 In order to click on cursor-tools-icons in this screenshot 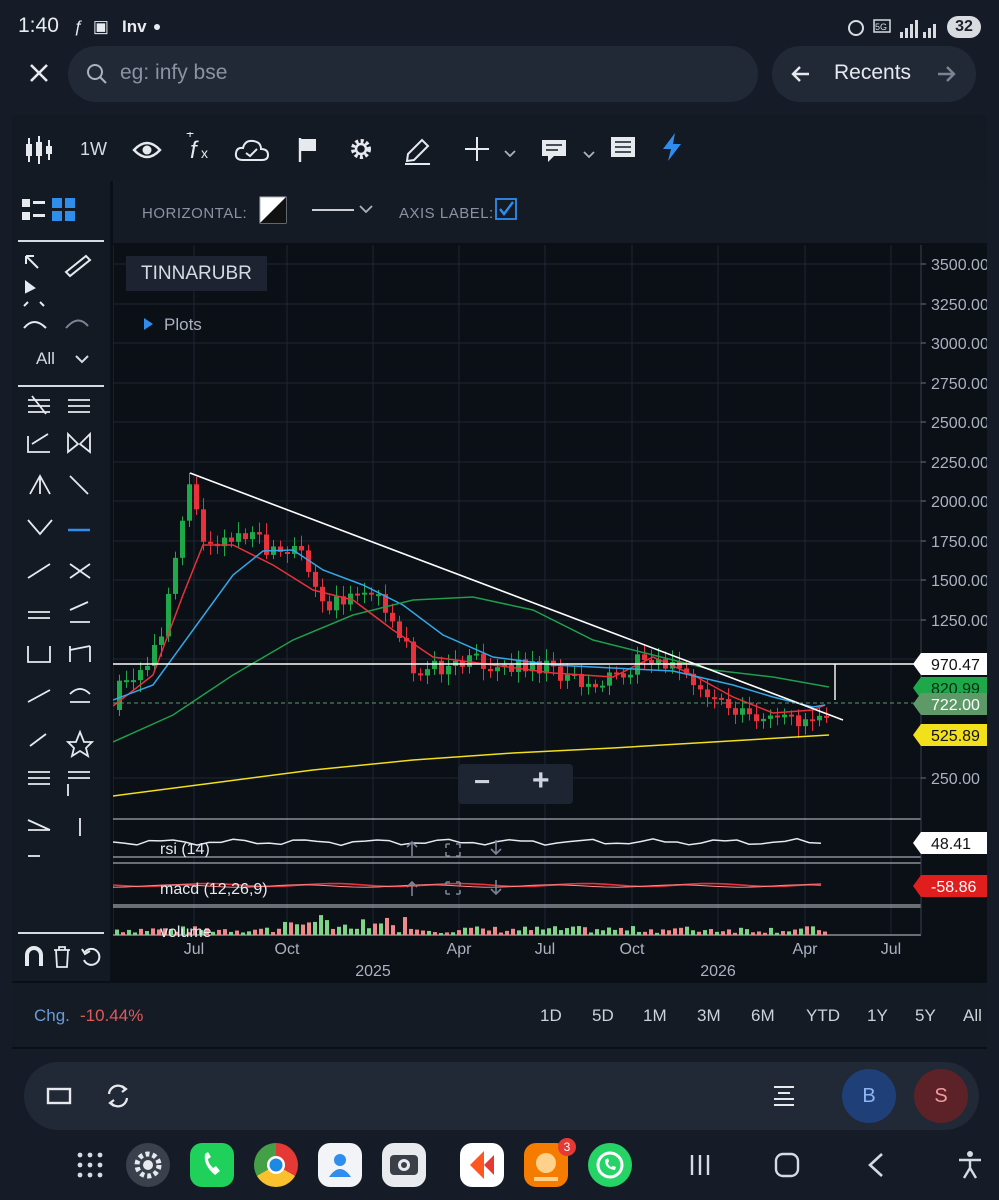, I will do `click(57, 294)`.